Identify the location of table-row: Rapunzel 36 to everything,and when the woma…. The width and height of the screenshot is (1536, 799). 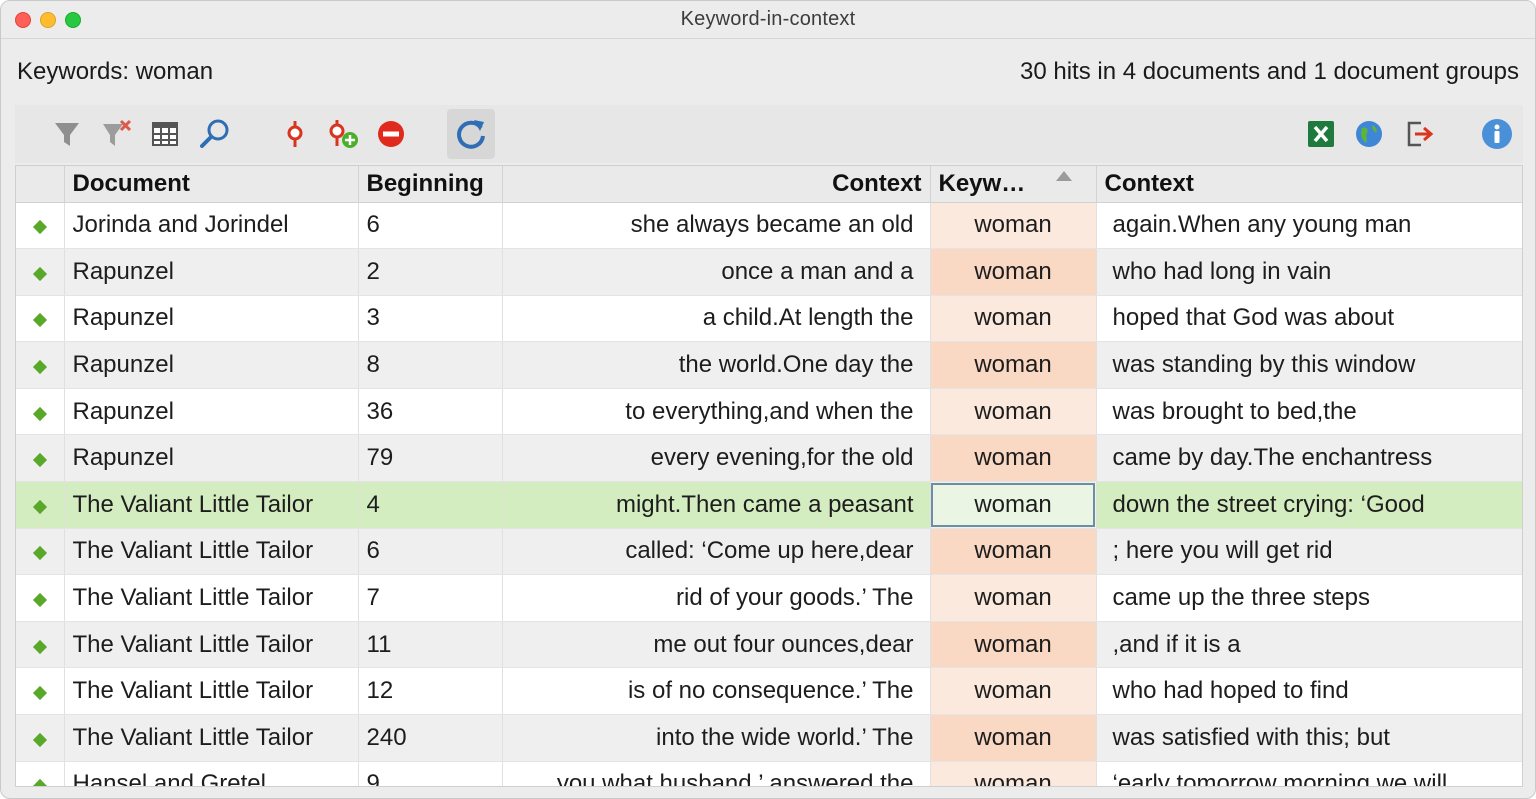
(769, 412).